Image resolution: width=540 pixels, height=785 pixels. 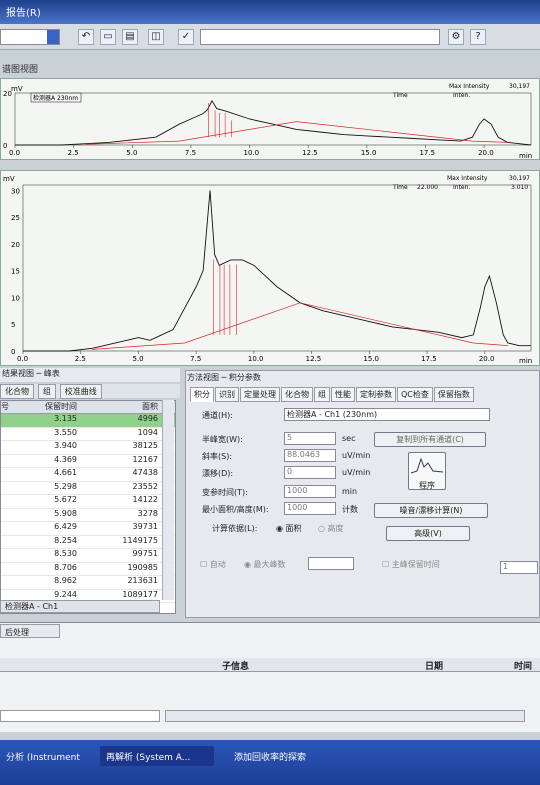 I want to click on copy-to-all-channels-button: 复制到所有通道(C), so click(x=430, y=439).